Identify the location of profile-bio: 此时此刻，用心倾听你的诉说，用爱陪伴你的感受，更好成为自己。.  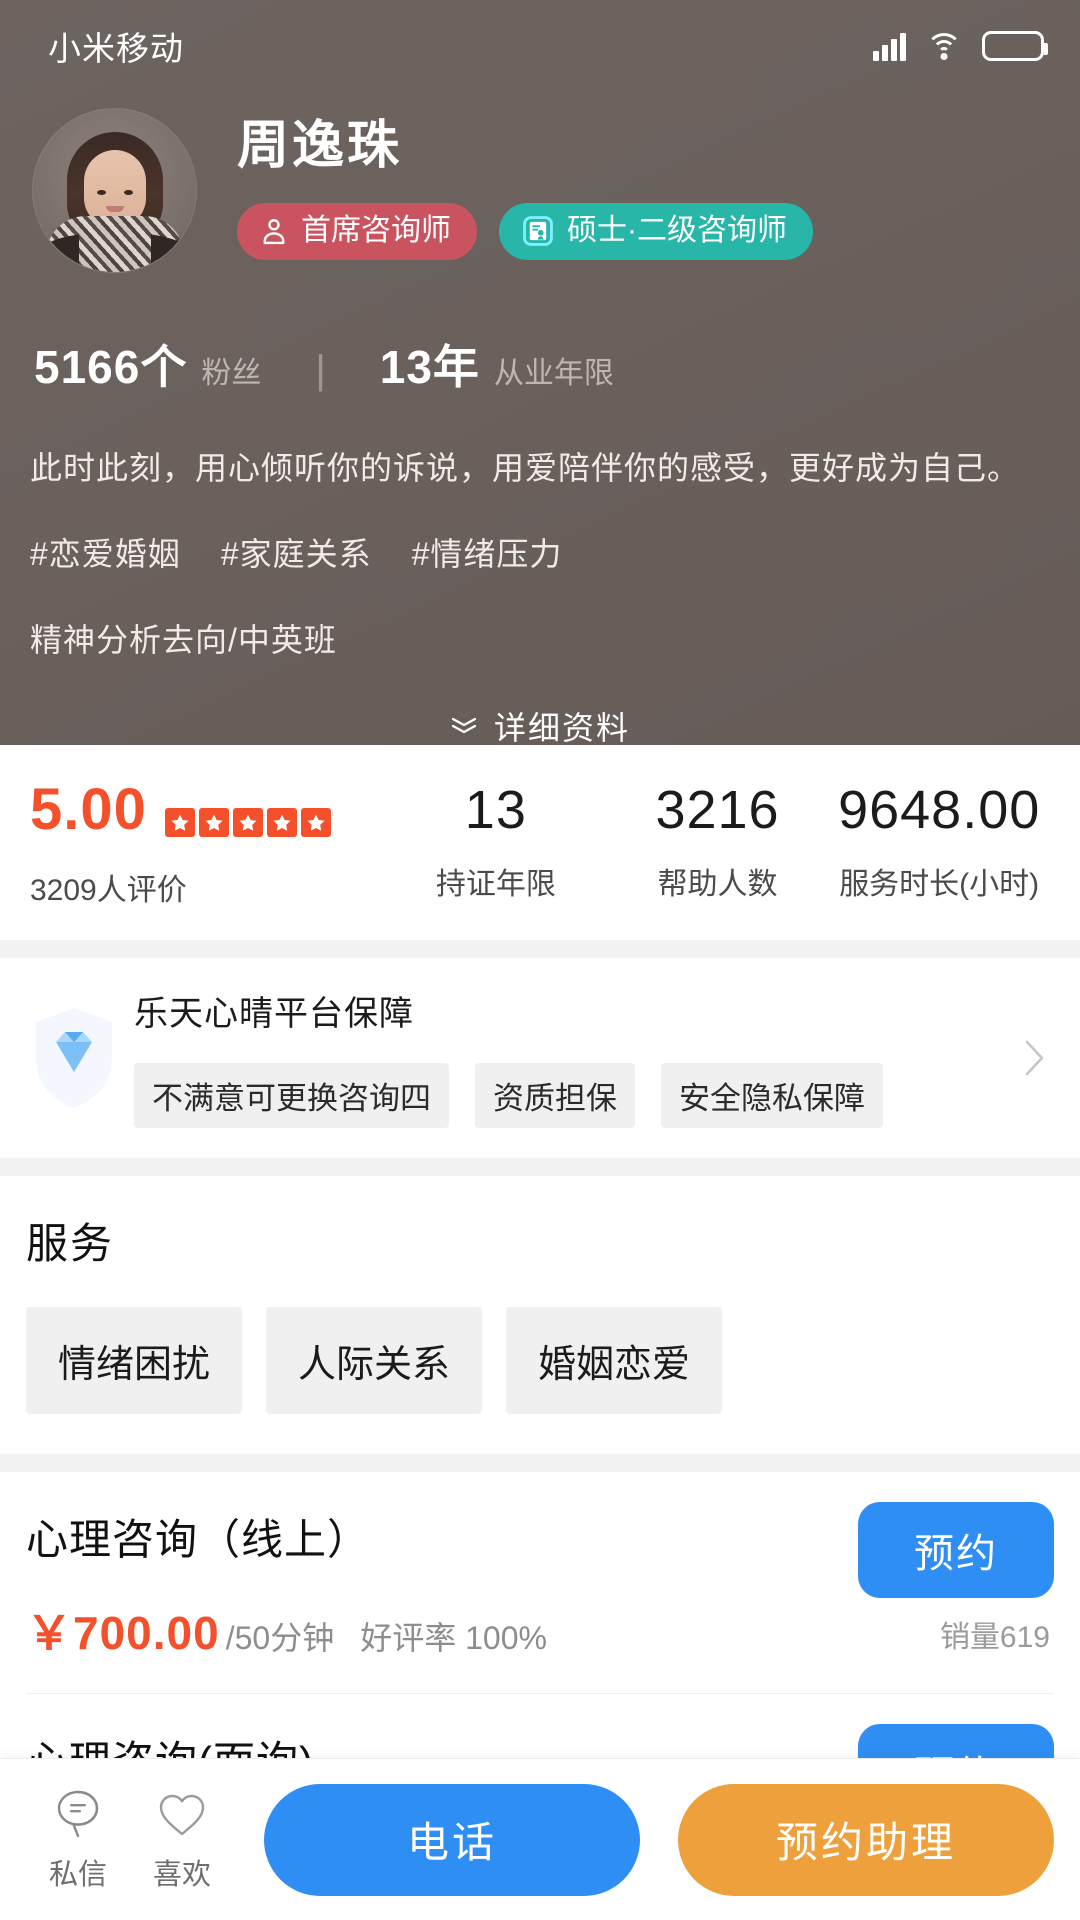
(525, 468).